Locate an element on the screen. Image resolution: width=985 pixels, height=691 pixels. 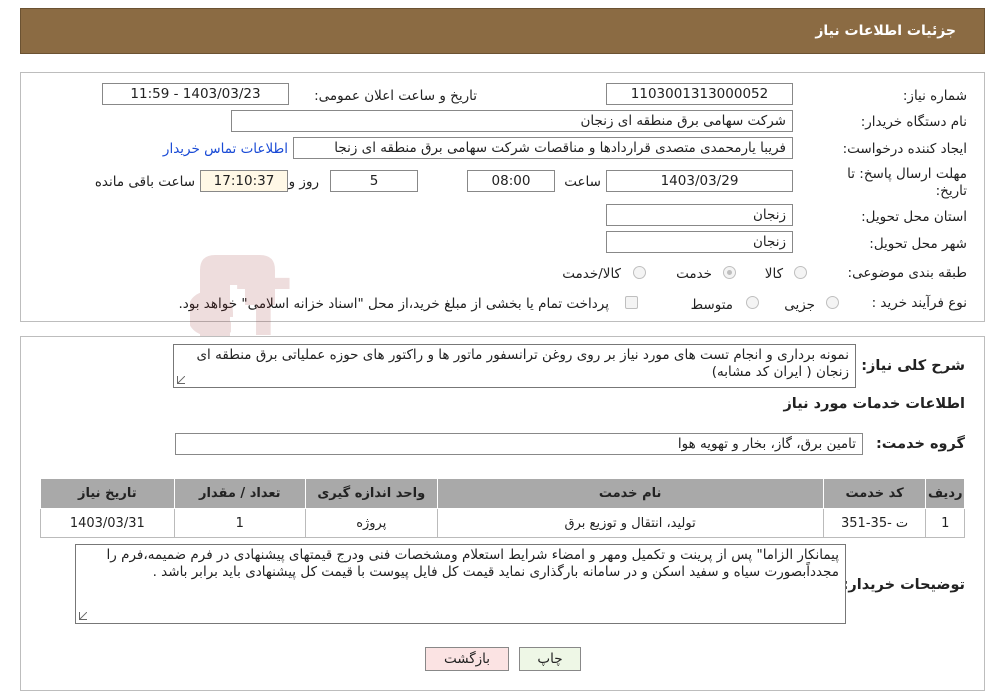
page-header: جزئیات اطلاعات نیاز is located at coordinates (502, 31).